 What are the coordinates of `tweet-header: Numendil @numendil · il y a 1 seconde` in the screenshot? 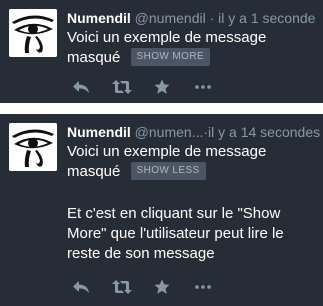 It's located at (194, 18).